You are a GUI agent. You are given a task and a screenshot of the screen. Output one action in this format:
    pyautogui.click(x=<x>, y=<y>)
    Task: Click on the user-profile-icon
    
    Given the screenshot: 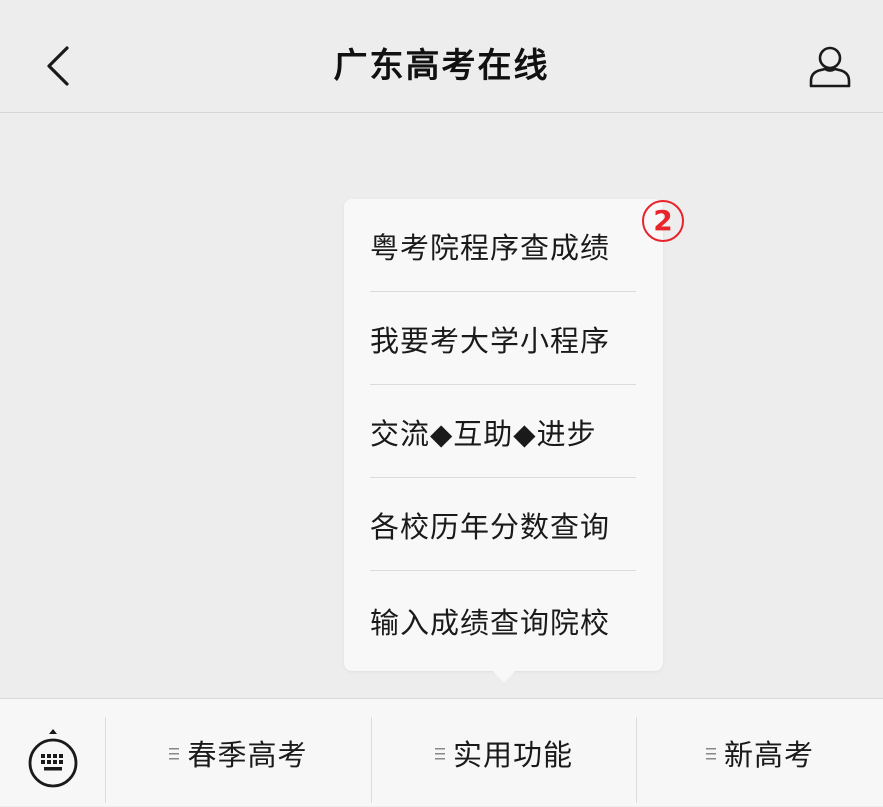 What is the action you would take?
    pyautogui.click(x=830, y=67)
    